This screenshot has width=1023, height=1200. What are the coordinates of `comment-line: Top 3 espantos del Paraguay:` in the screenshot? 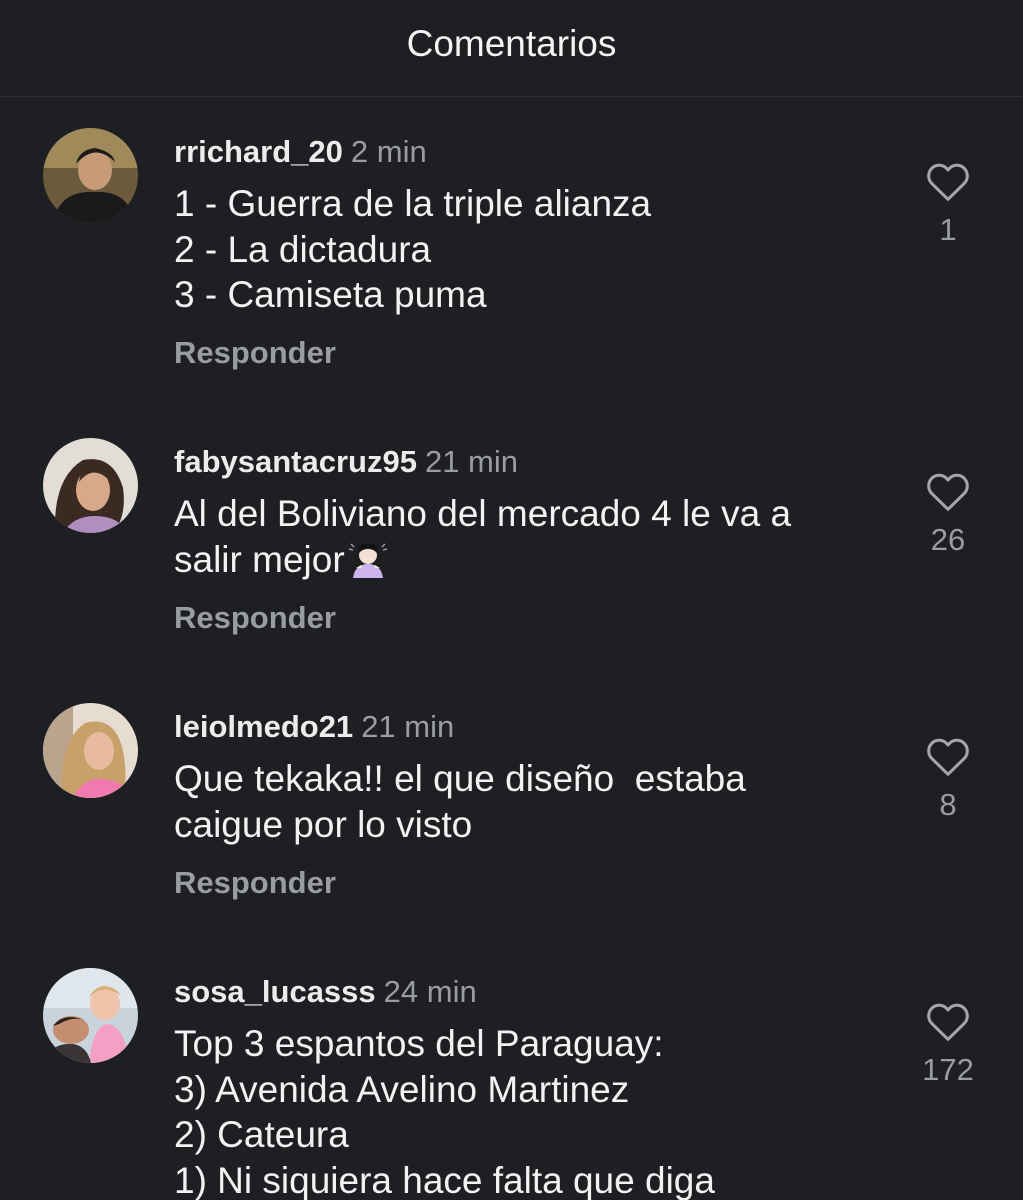 It's located at (419, 1043).